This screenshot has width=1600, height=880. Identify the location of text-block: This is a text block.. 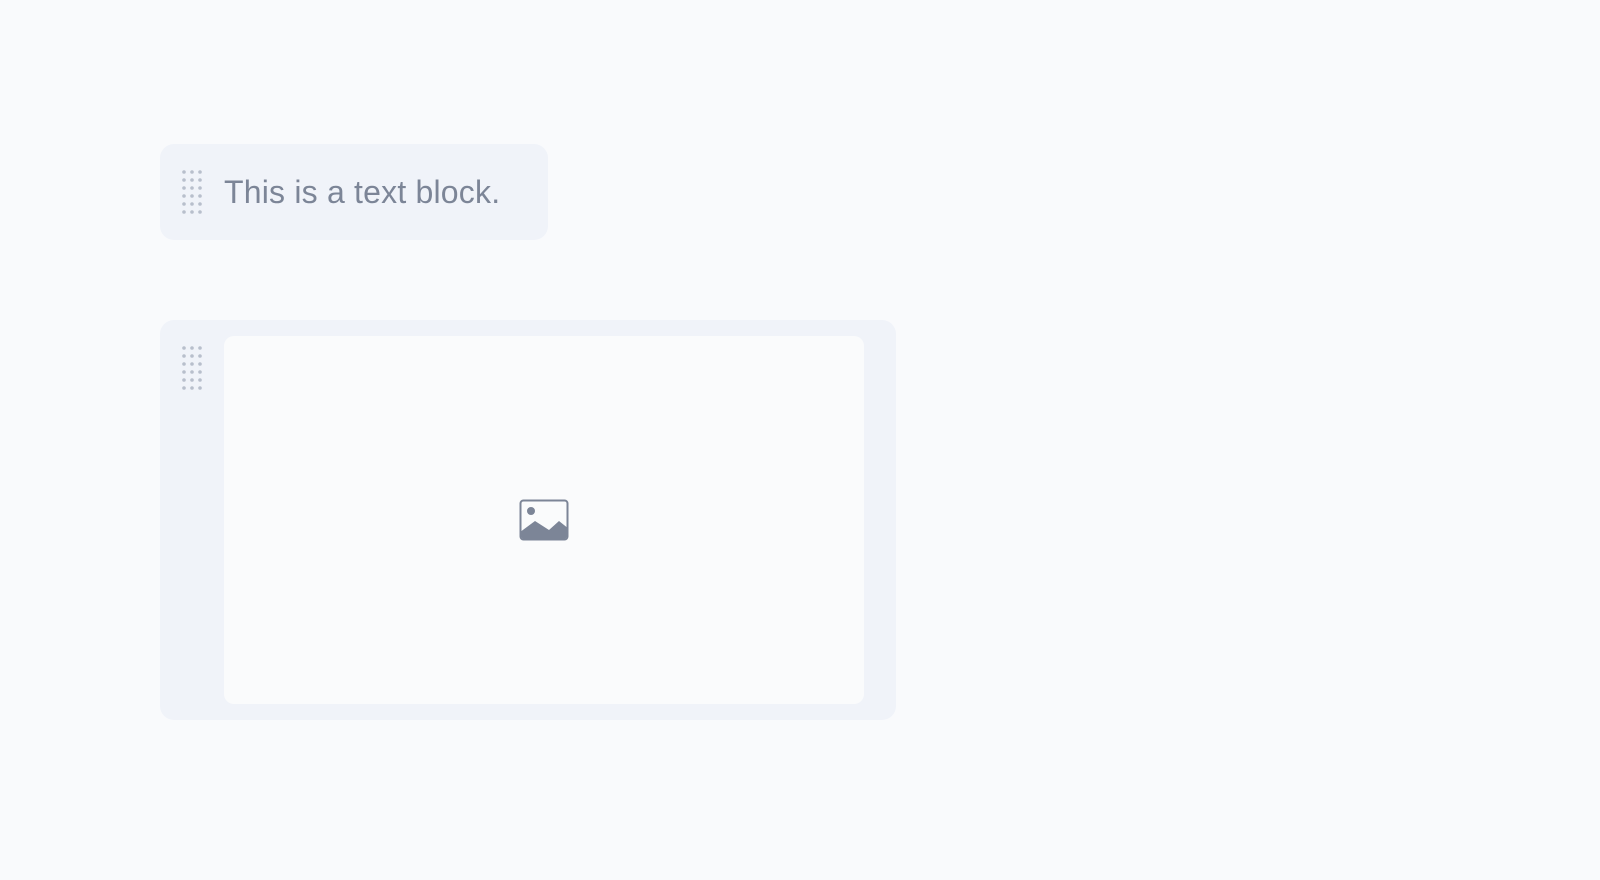
(354, 192).